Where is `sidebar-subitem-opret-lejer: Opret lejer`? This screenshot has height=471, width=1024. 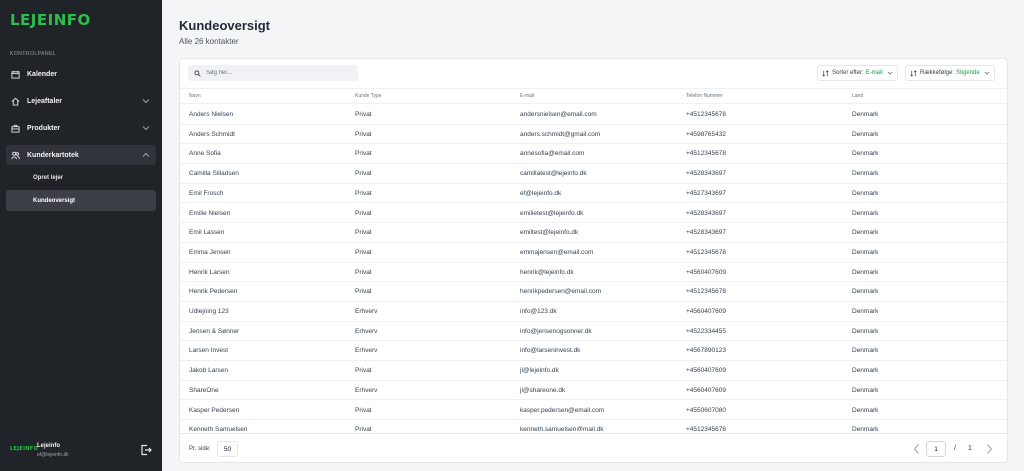 sidebar-subitem-opret-lejer: Opret lejer is located at coordinates (81, 177).